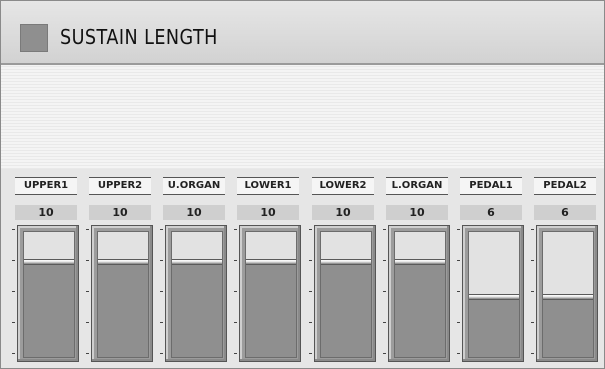  I want to click on channel-lower2: LOWER2 10, so click(343, 268).